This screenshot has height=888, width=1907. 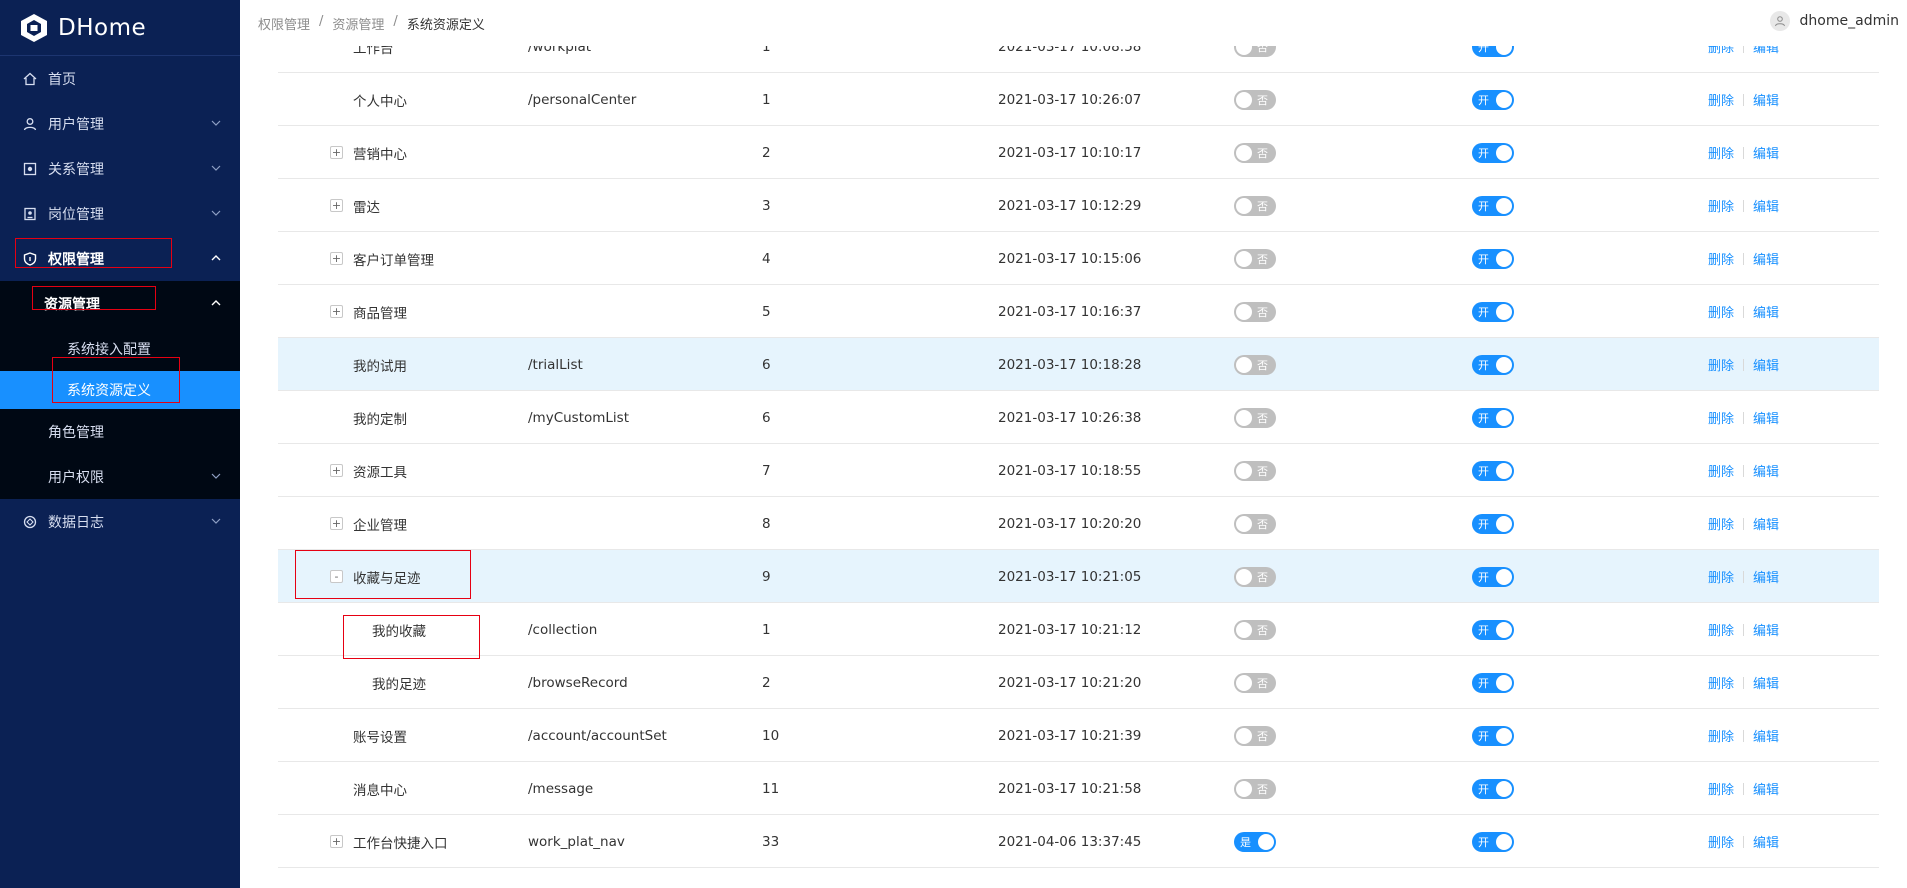 What do you see at coordinates (358, 23) in the screenshot?
I see `breadcrumb-item: 资源管理` at bounding box center [358, 23].